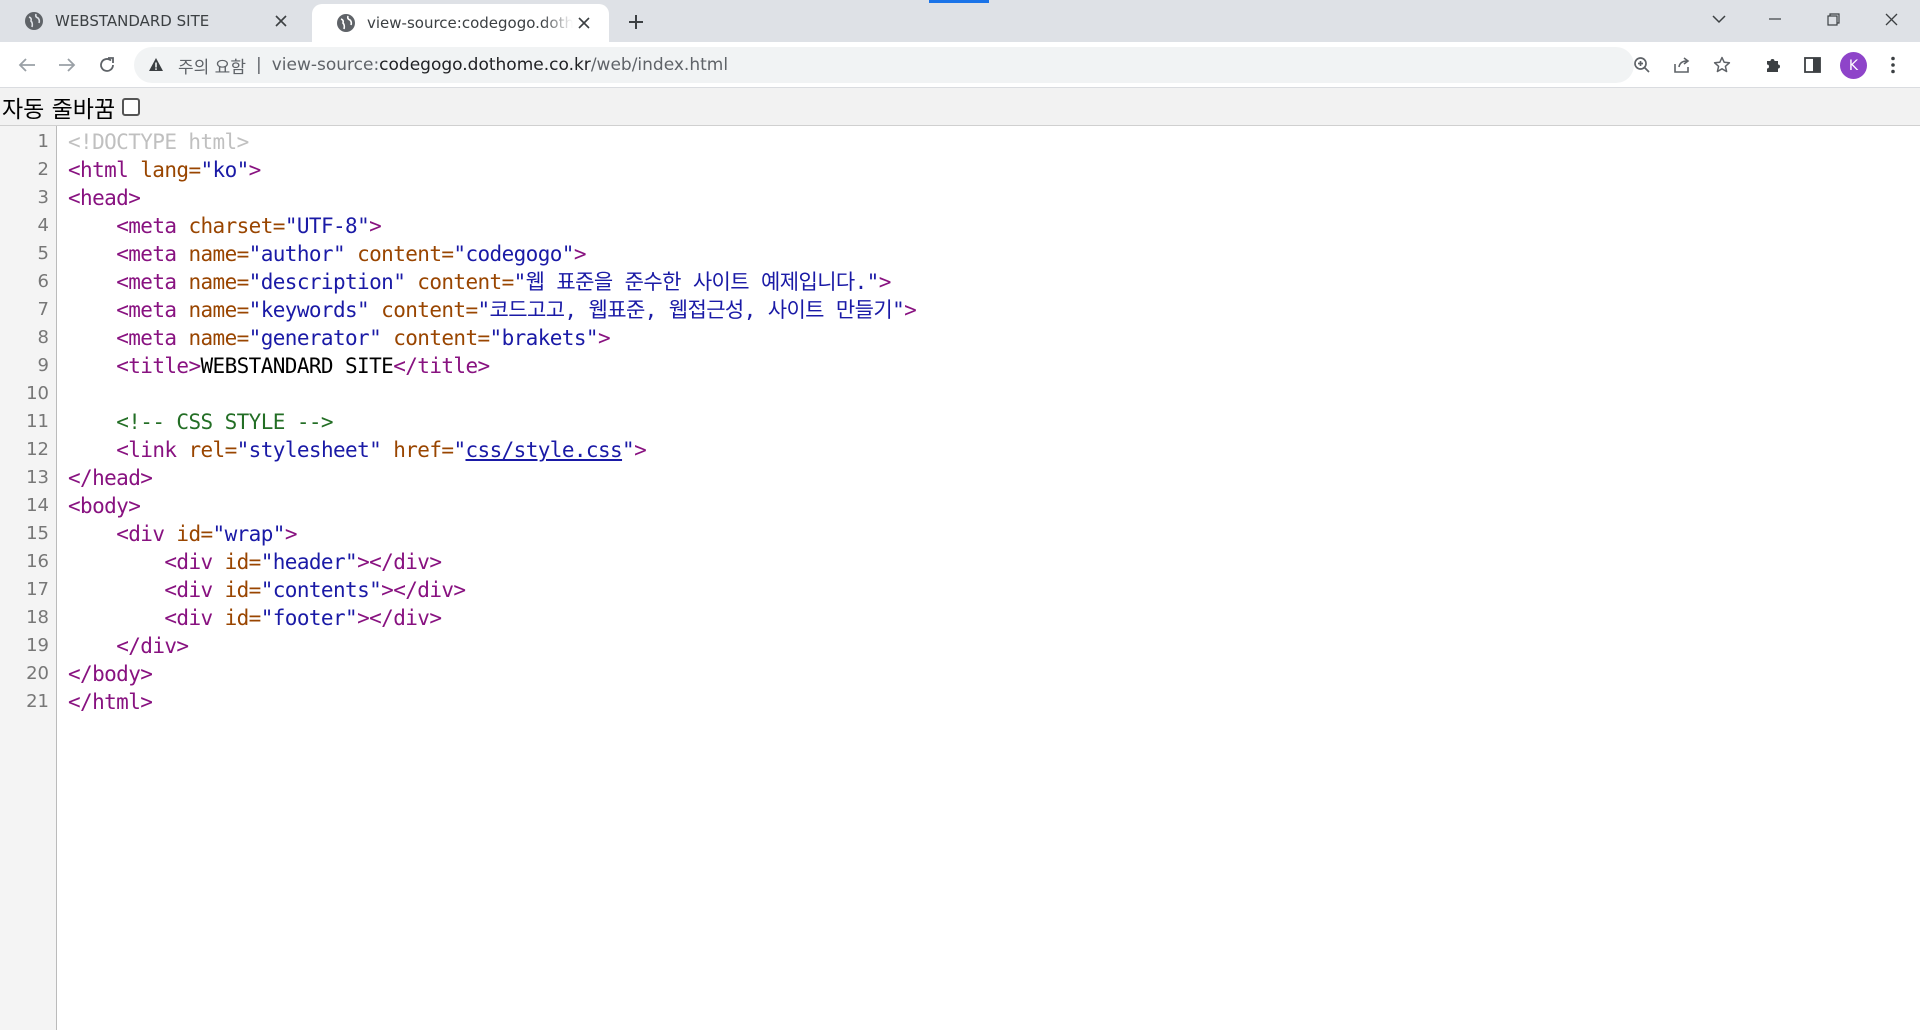 This screenshot has width=1920, height=1030. I want to click on tag-token: <html, so click(104, 170).